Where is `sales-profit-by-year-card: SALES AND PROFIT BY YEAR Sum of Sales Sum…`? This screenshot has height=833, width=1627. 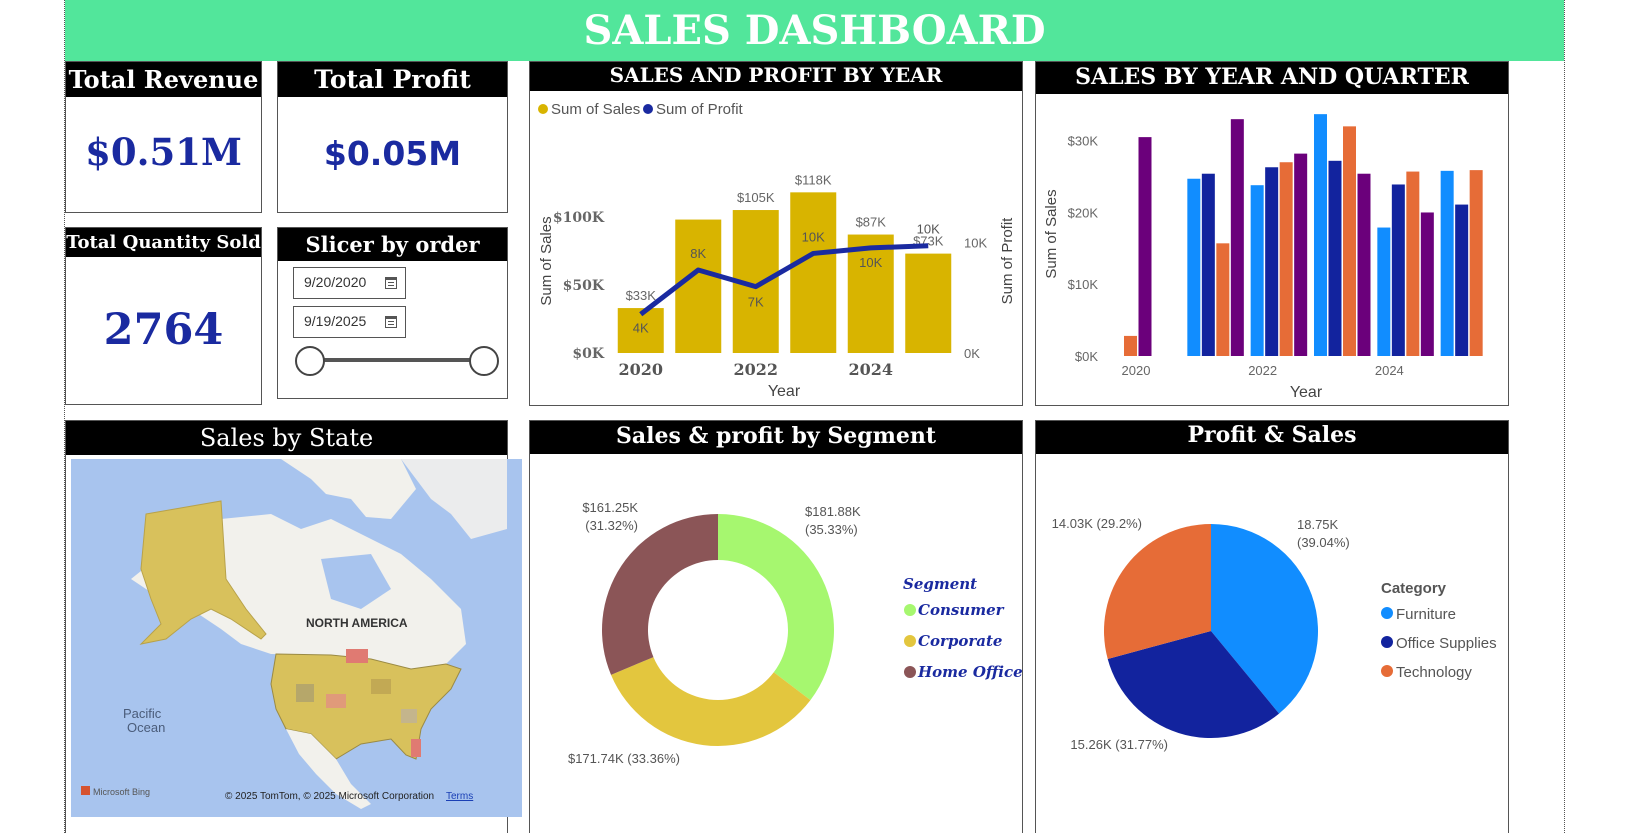 sales-profit-by-year-card: SALES AND PROFIT BY YEAR Sum of Sales Sum… is located at coordinates (776, 233).